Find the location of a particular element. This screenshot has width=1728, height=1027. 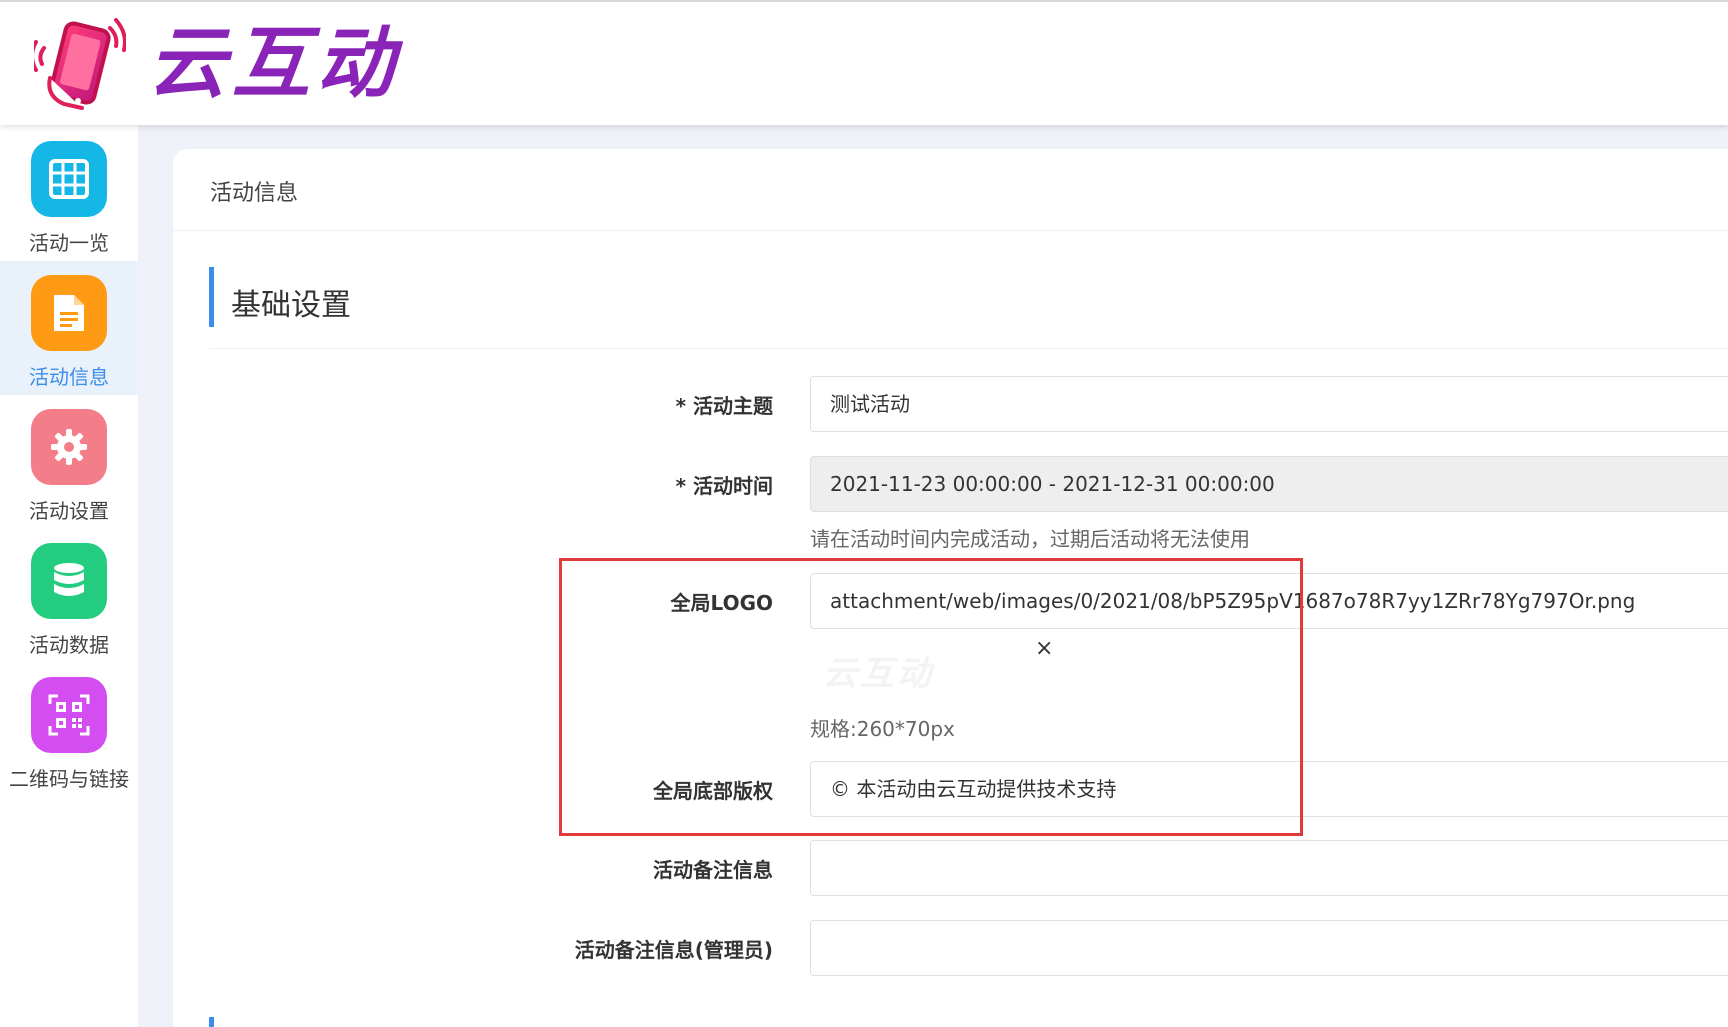

sidebar-item-activity-settings: 活动设置 is located at coordinates (69, 462).